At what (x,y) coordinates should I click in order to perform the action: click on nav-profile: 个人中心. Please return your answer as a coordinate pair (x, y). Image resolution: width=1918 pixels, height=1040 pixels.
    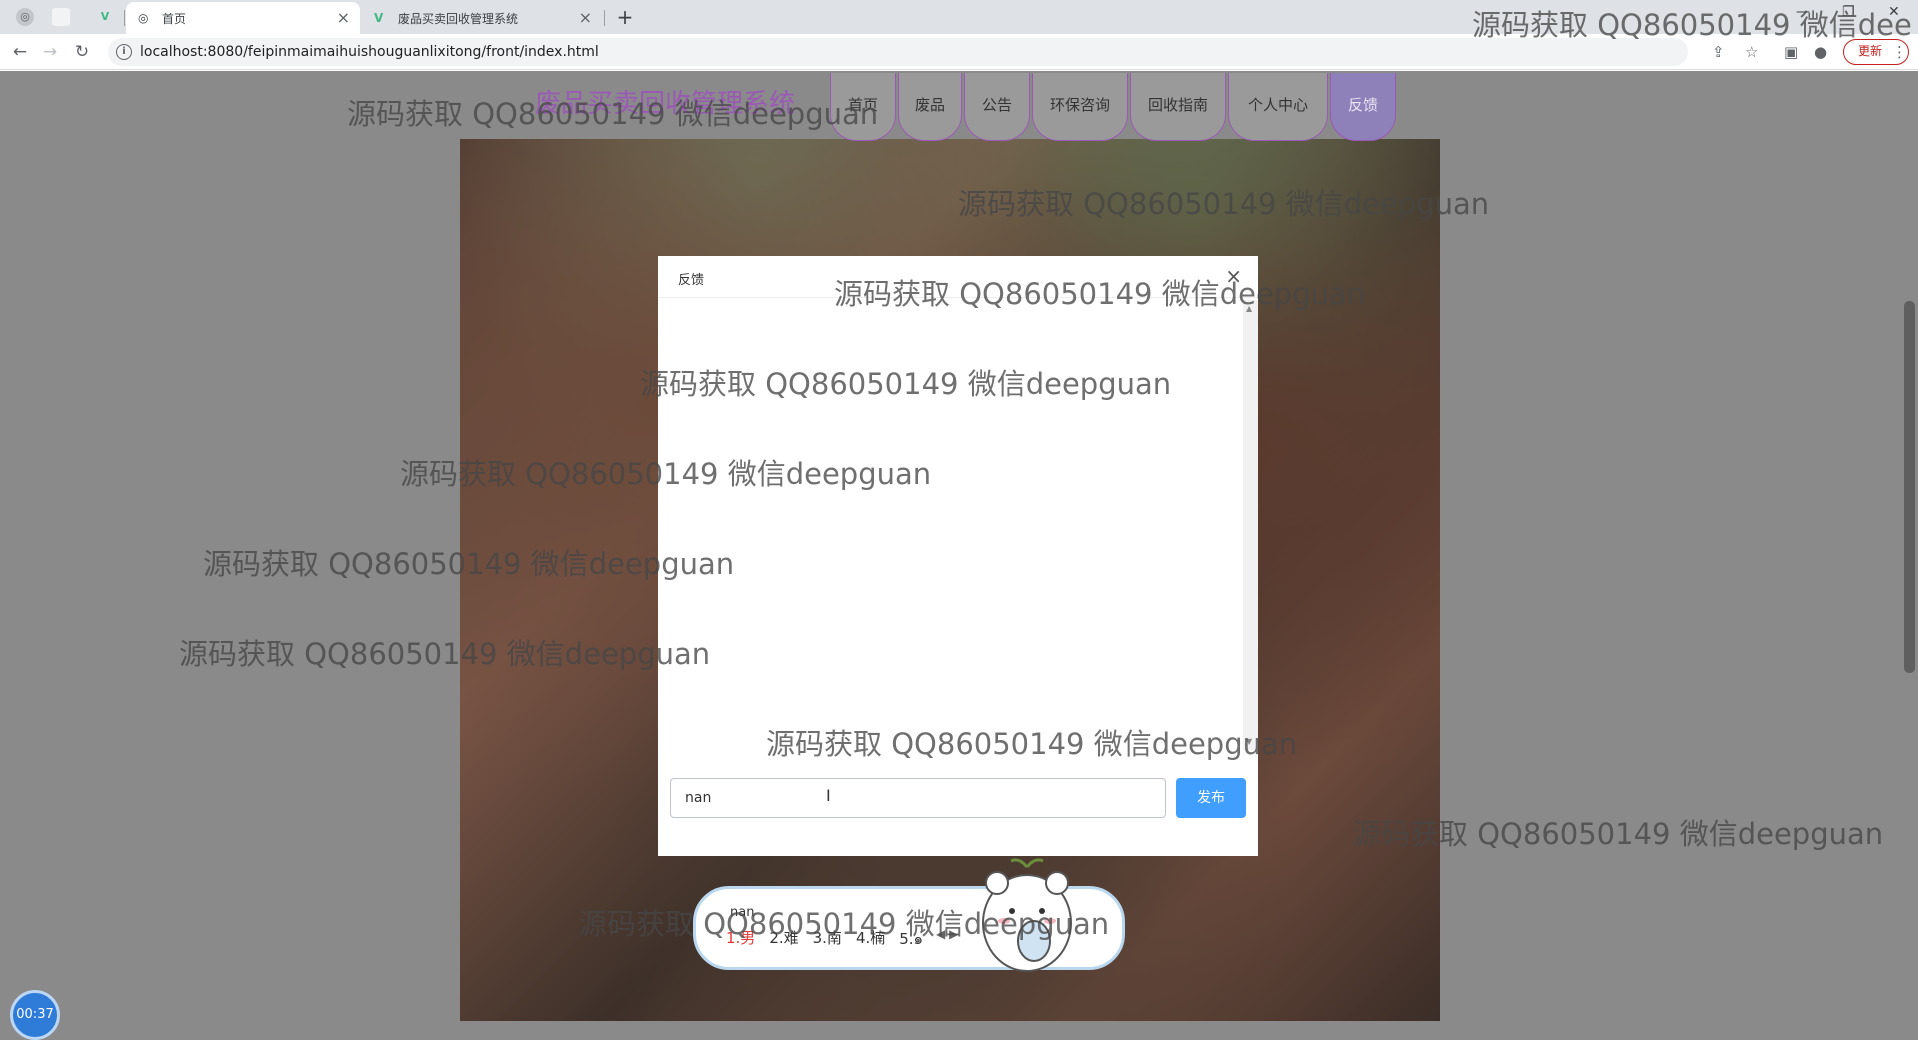
    Looking at the image, I should click on (1278, 107).